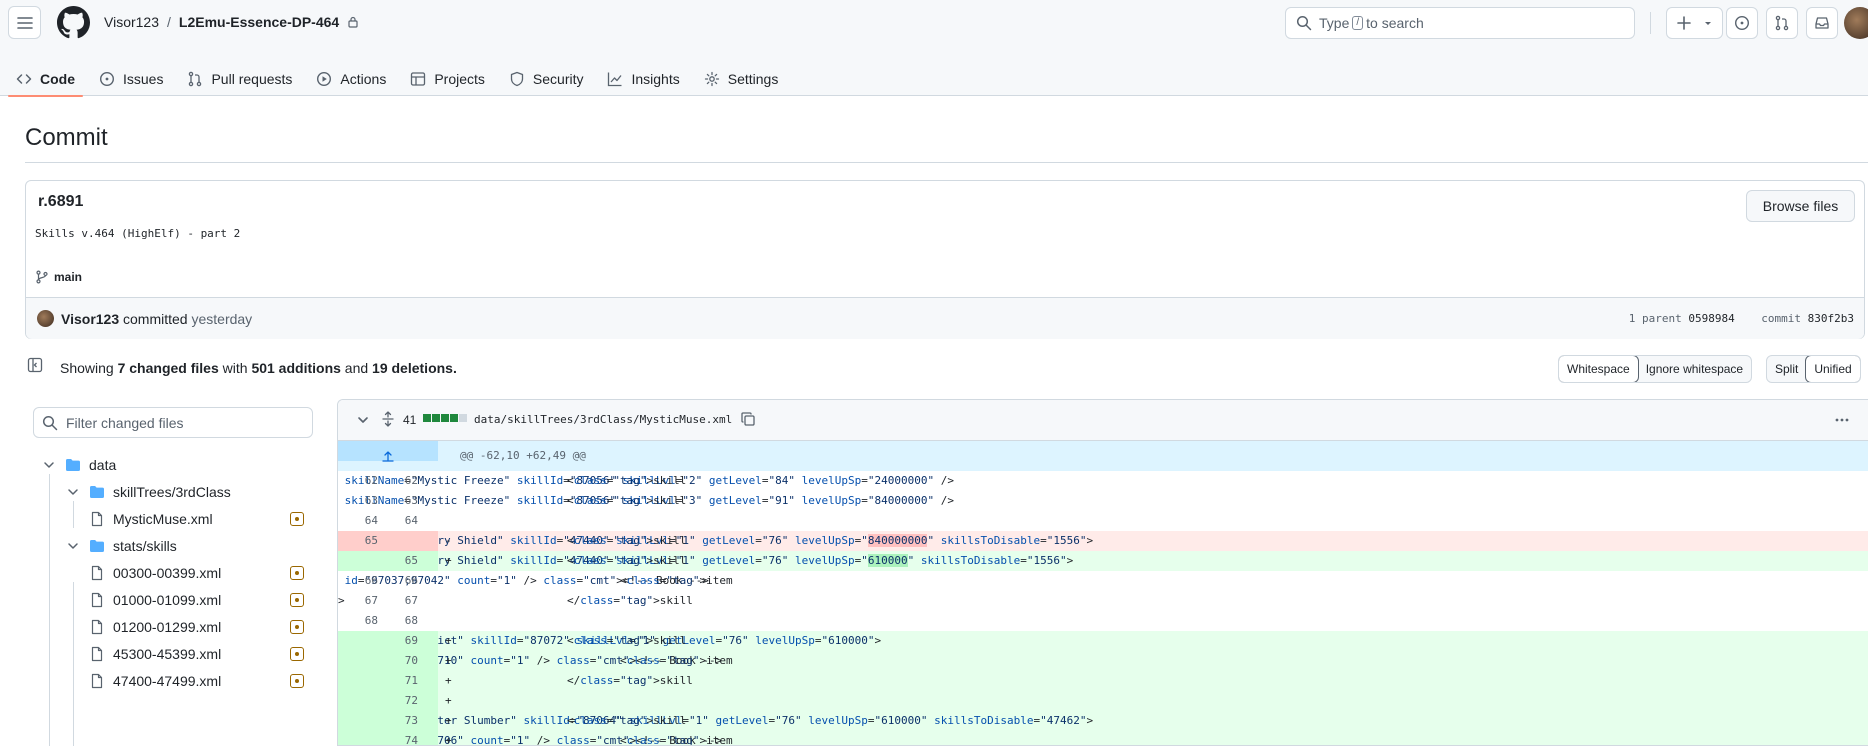 The image size is (1868, 746). Describe the element at coordinates (73, 22) in the screenshot. I see `github-logo-icon` at that location.